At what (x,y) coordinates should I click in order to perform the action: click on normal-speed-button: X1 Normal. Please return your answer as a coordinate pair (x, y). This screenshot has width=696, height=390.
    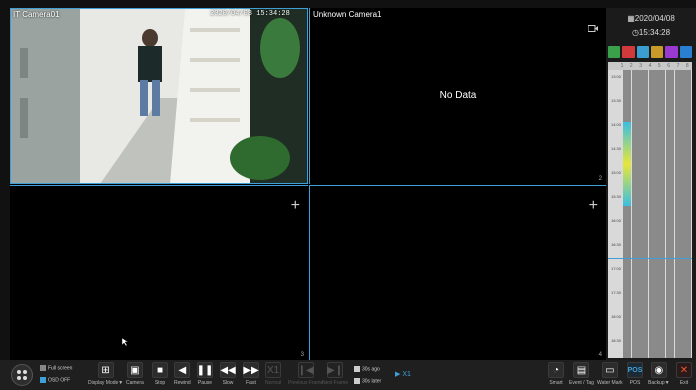
    Looking at the image, I should click on (273, 374).